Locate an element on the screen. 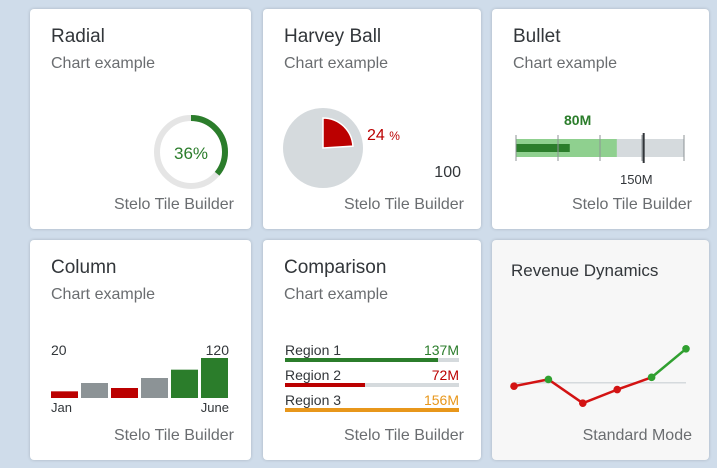  harvey-fraction-value: 24 is located at coordinates (376, 135).